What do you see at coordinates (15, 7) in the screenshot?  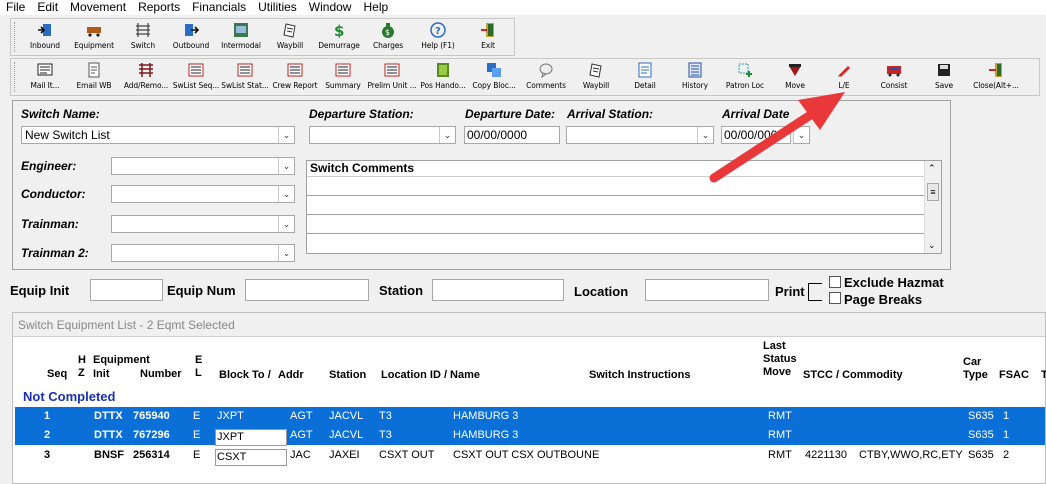 I see `menu-file: File` at bounding box center [15, 7].